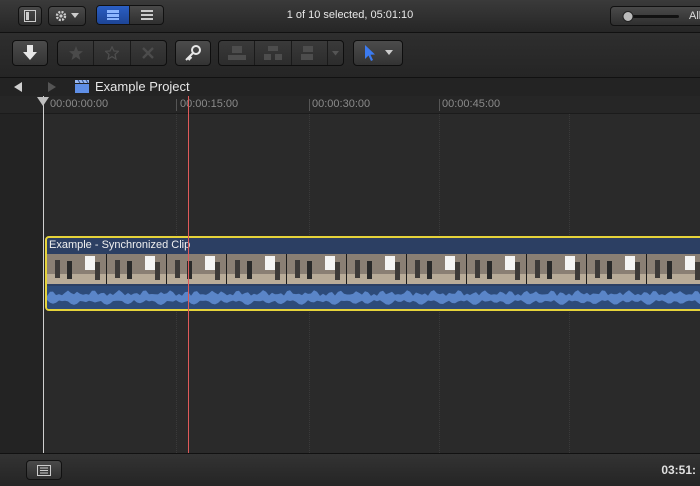 The width and height of the screenshot is (700, 486). Describe the element at coordinates (350, 55) in the screenshot. I see `toolbar` at that location.